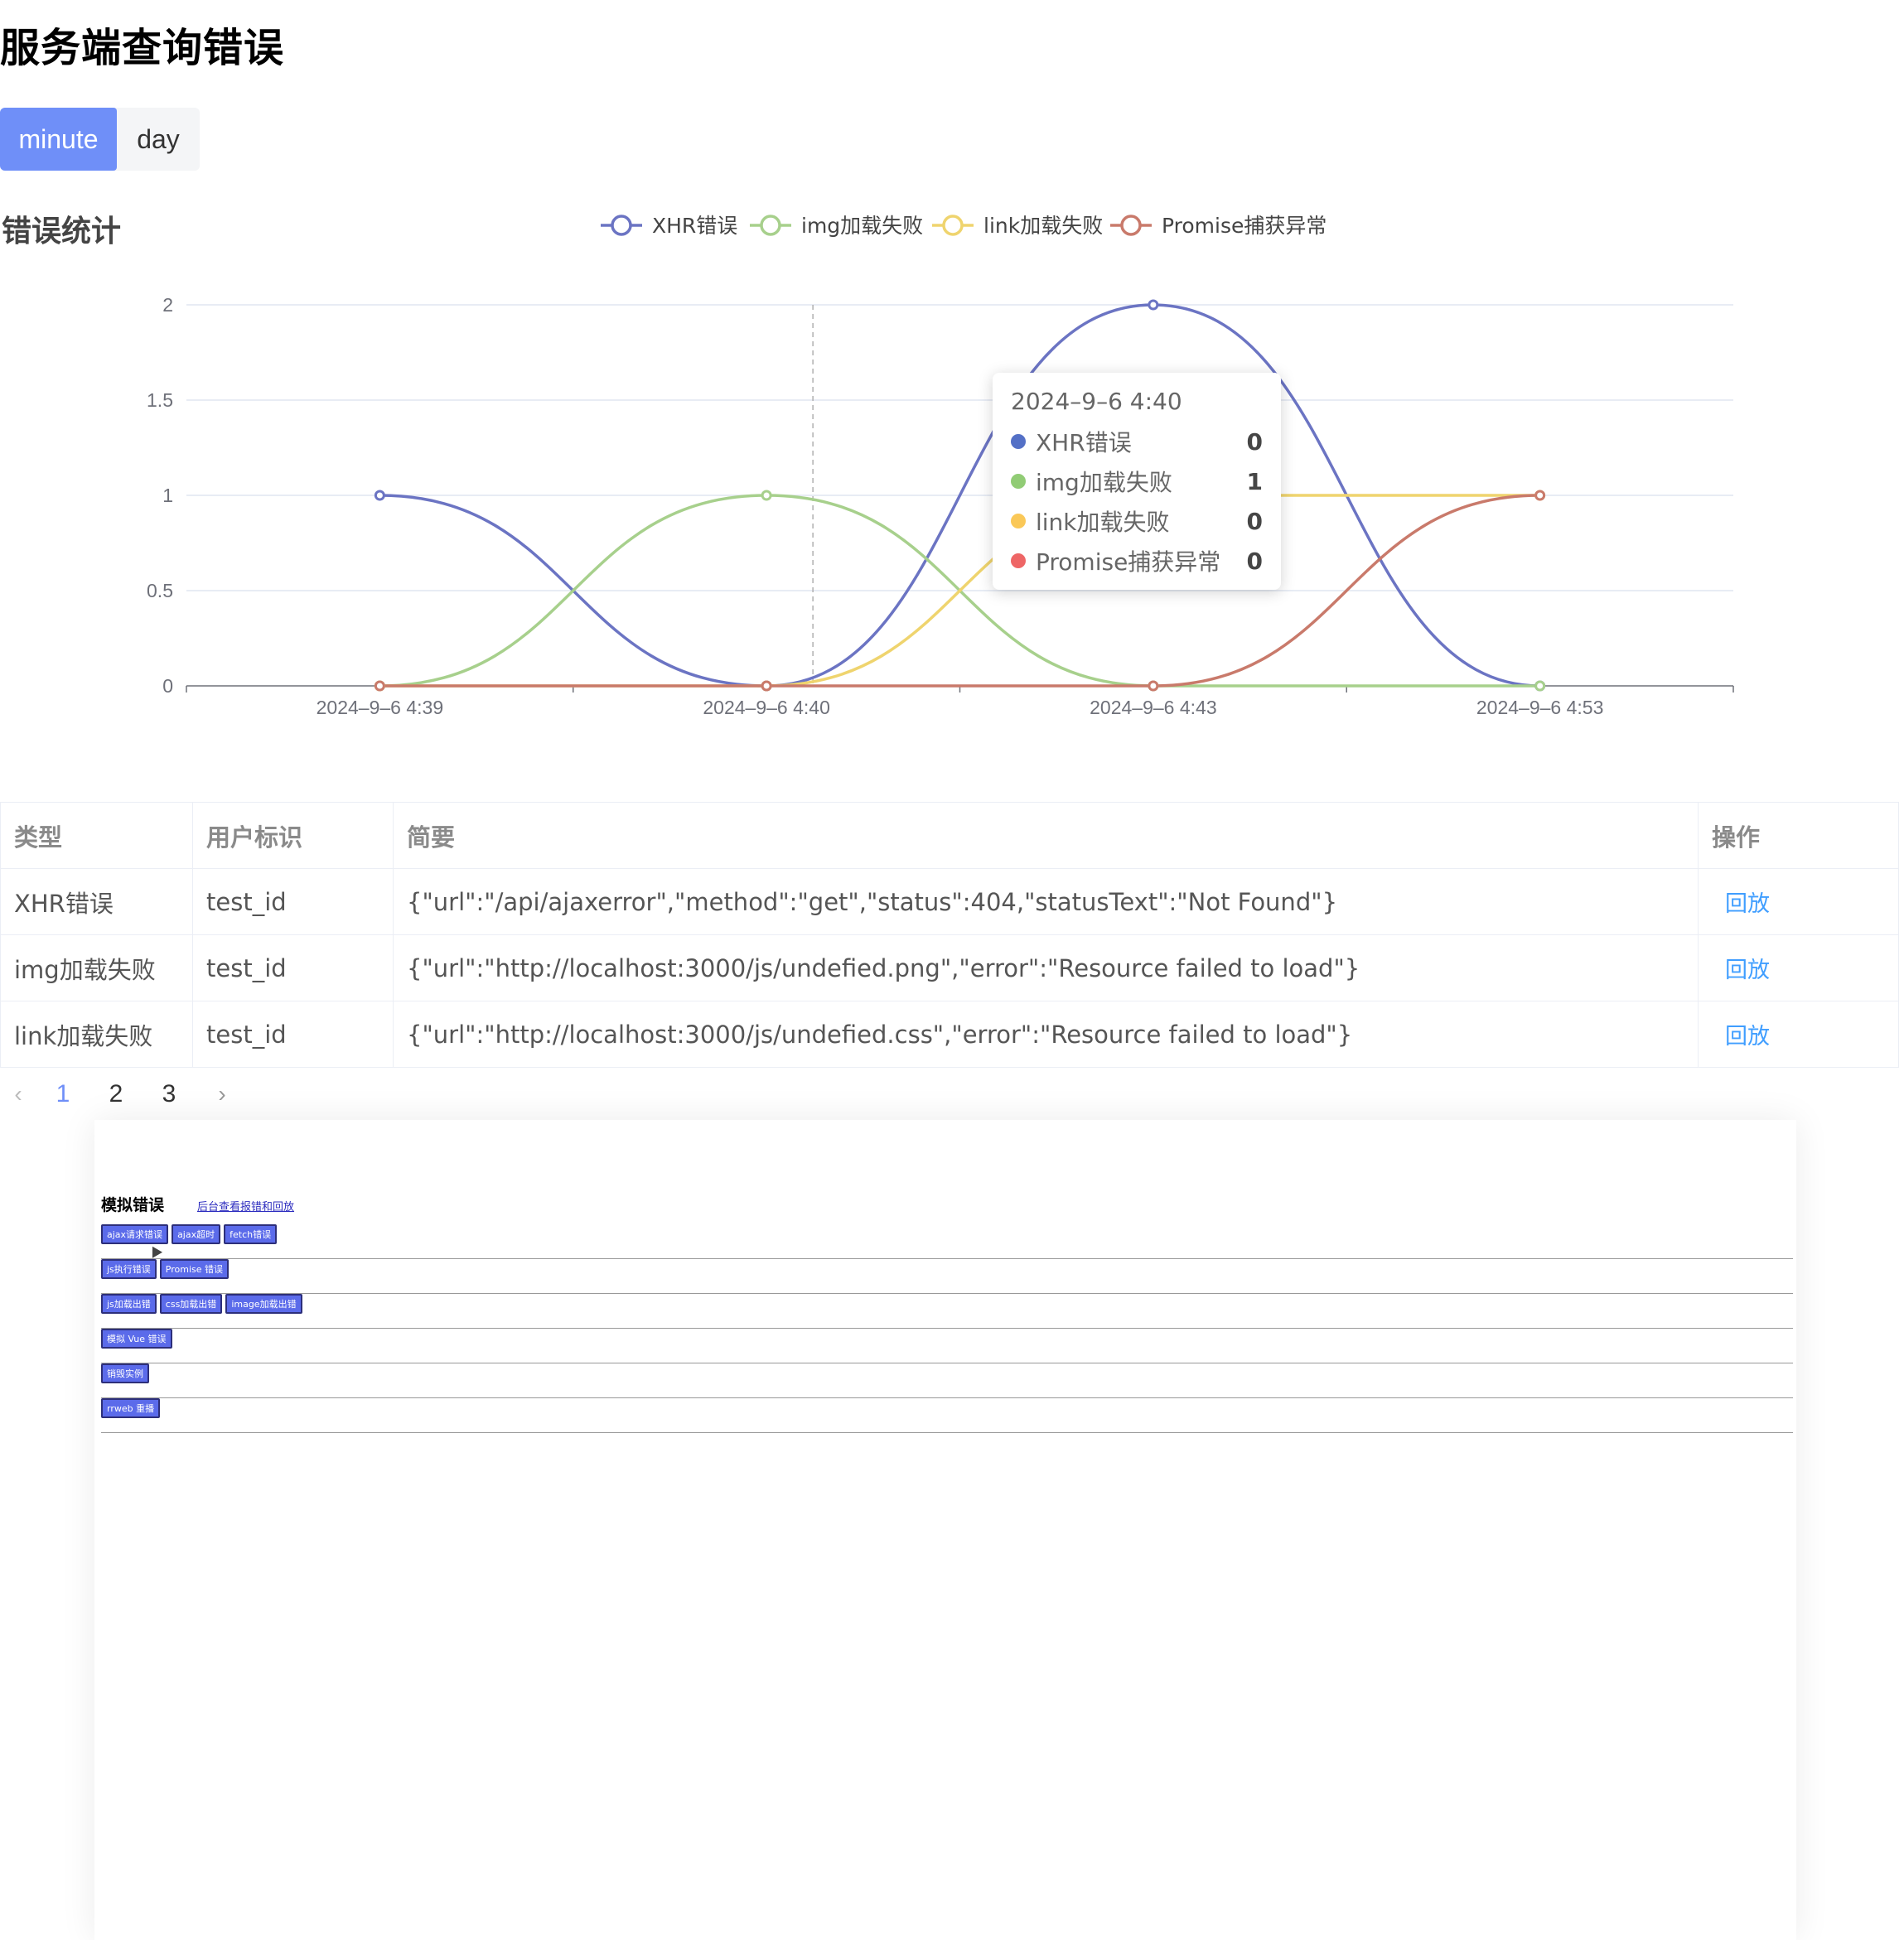 The height and width of the screenshot is (1940, 1904). What do you see at coordinates (947, 1241) in the screenshot?
I see `demo-button-row: ajax请求错误 ajax超时 fetch错误` at bounding box center [947, 1241].